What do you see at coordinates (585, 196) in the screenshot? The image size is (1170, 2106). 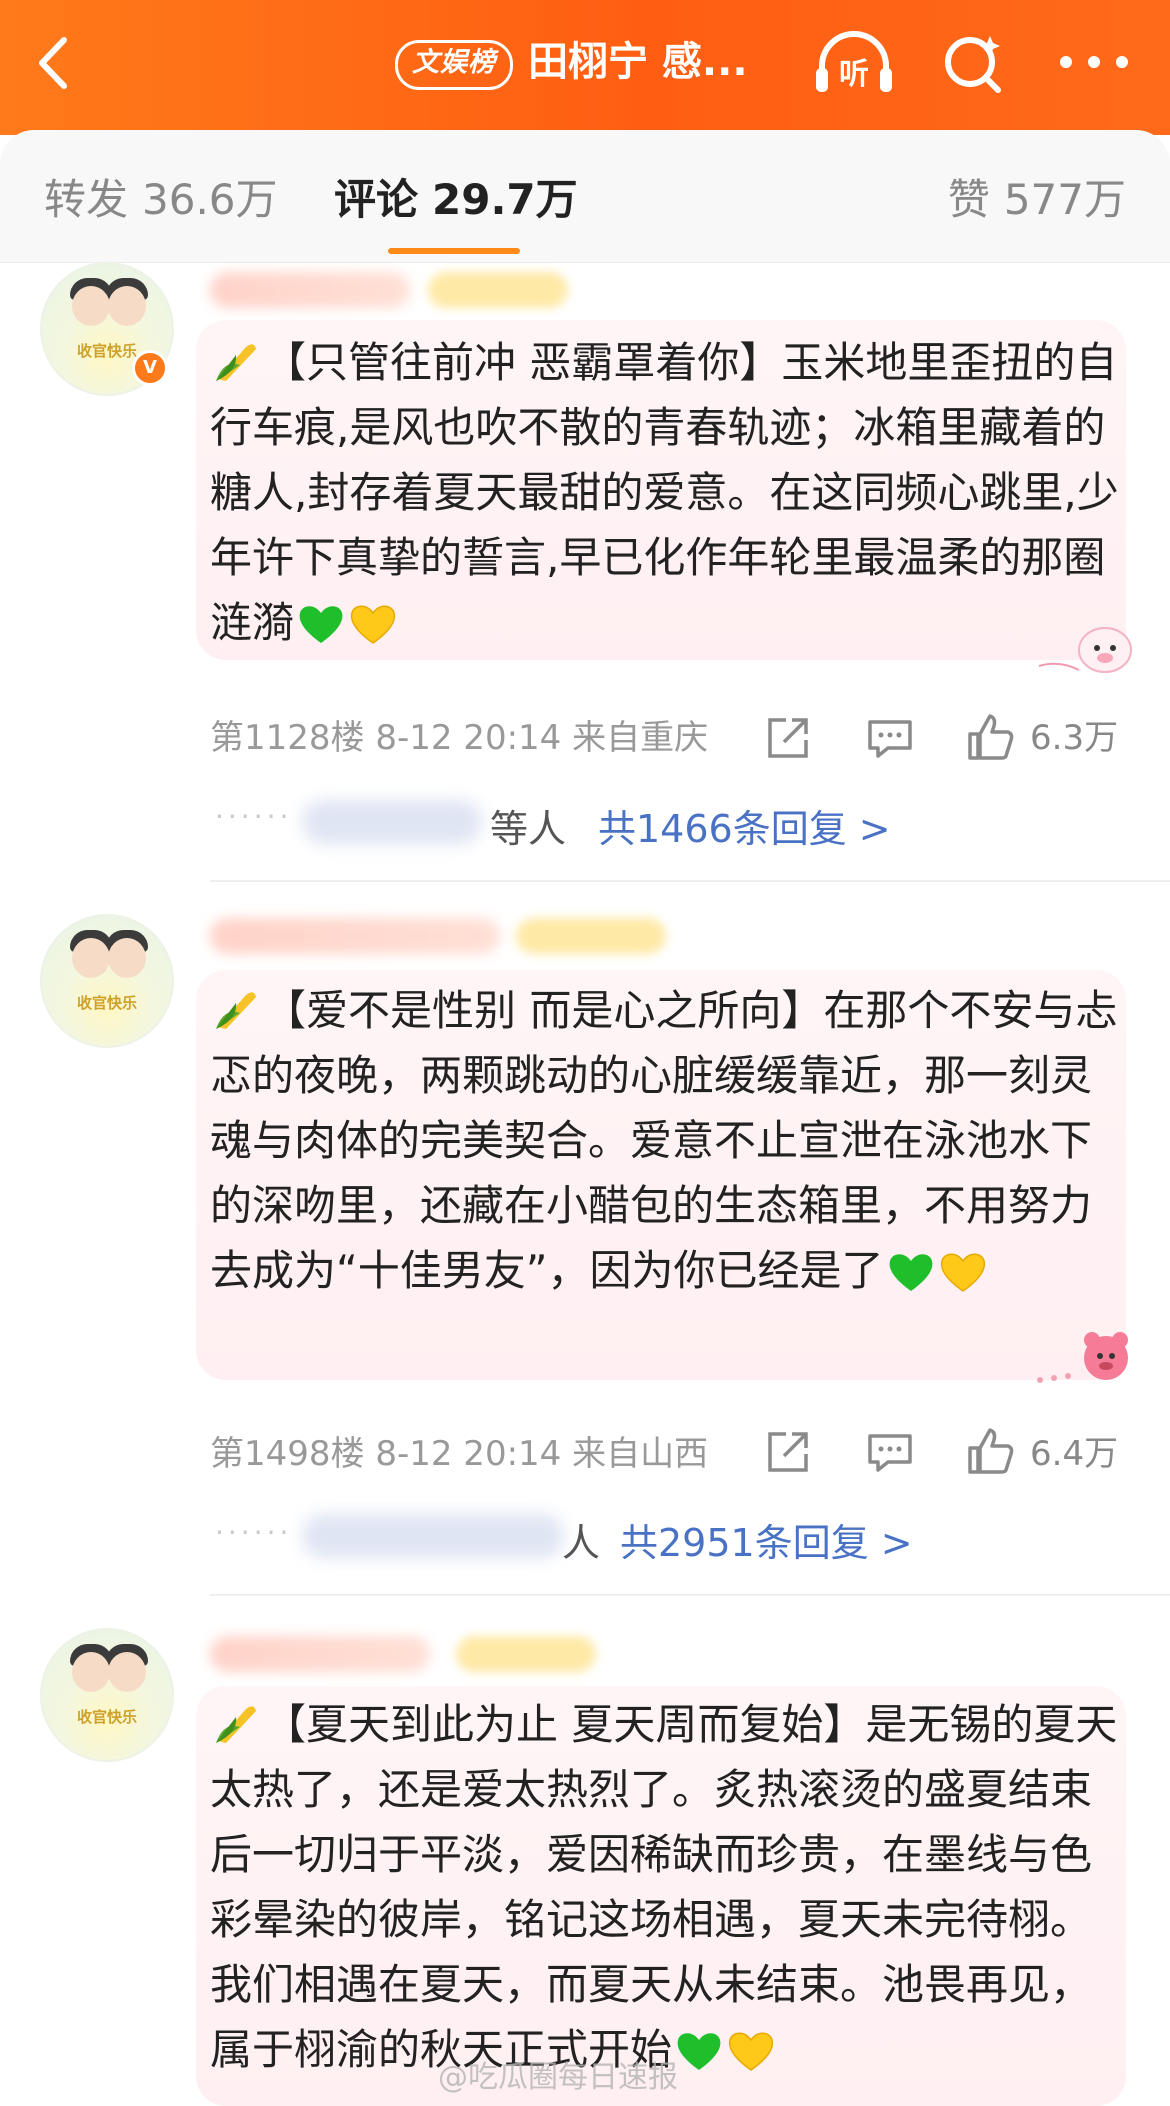 I see `tab-bar: 转发 36.6万 评论 29.7万 赞 577万` at bounding box center [585, 196].